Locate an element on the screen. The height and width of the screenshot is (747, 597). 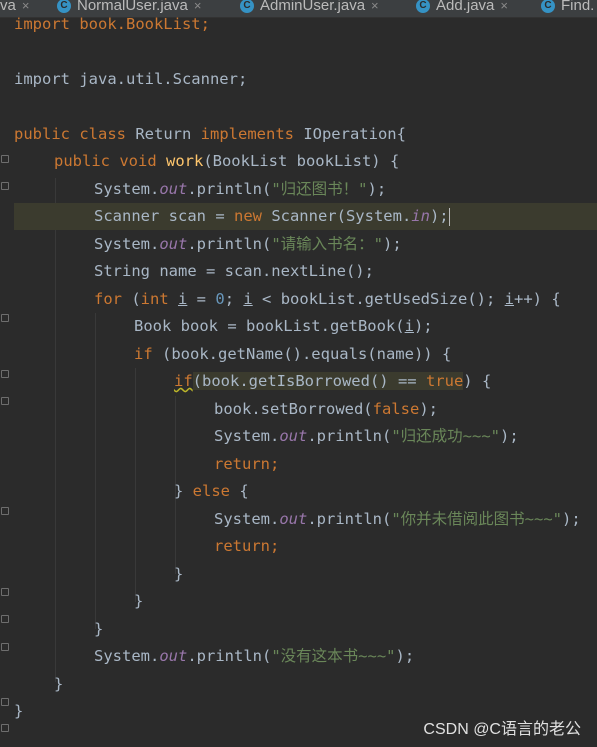
code-text: ) { is located at coordinates (477, 381).